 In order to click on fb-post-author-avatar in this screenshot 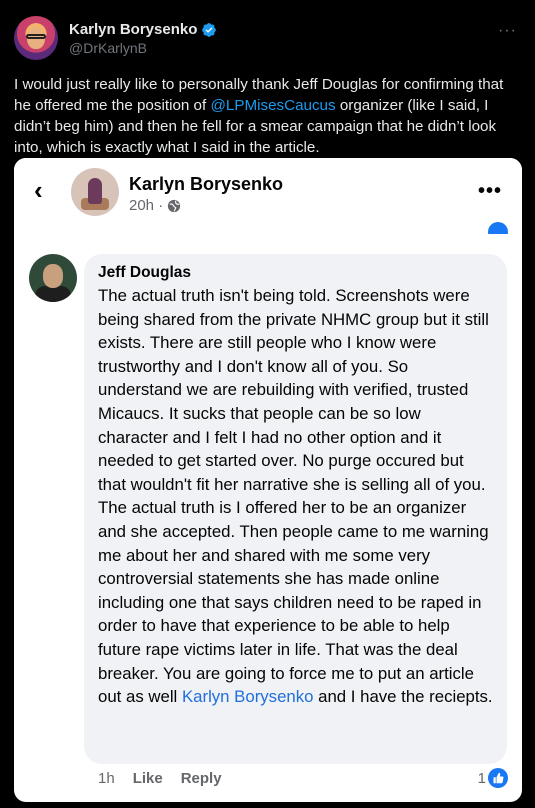, I will do `click(95, 192)`.